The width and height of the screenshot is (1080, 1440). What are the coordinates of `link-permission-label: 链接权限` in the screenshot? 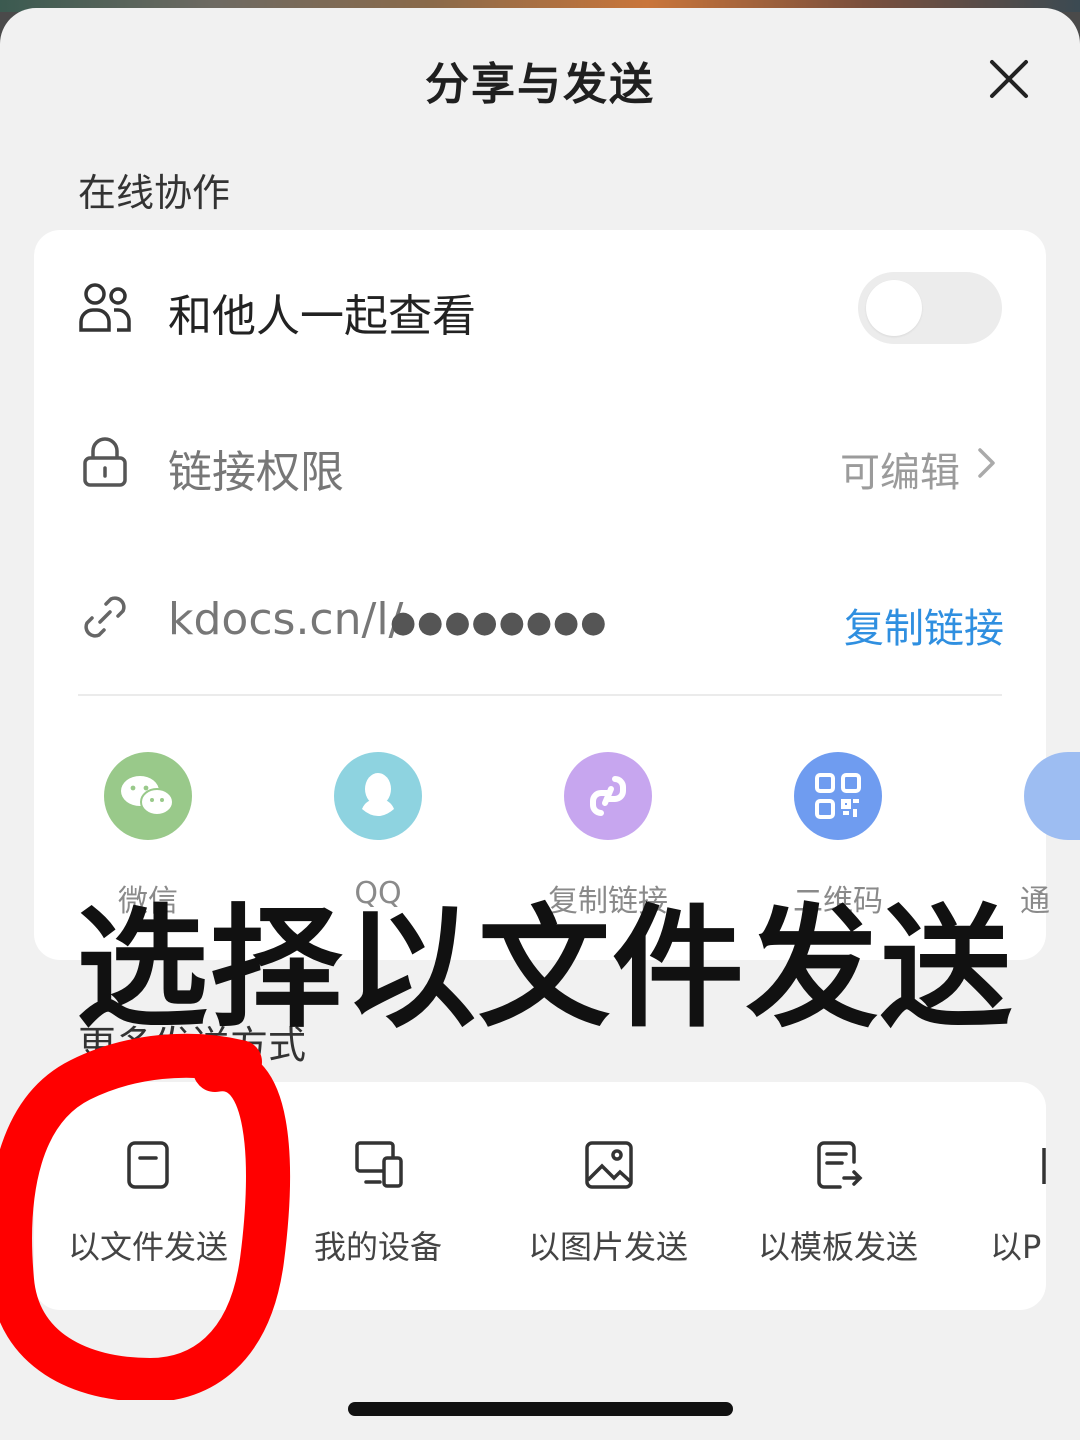 It's located at (256, 468).